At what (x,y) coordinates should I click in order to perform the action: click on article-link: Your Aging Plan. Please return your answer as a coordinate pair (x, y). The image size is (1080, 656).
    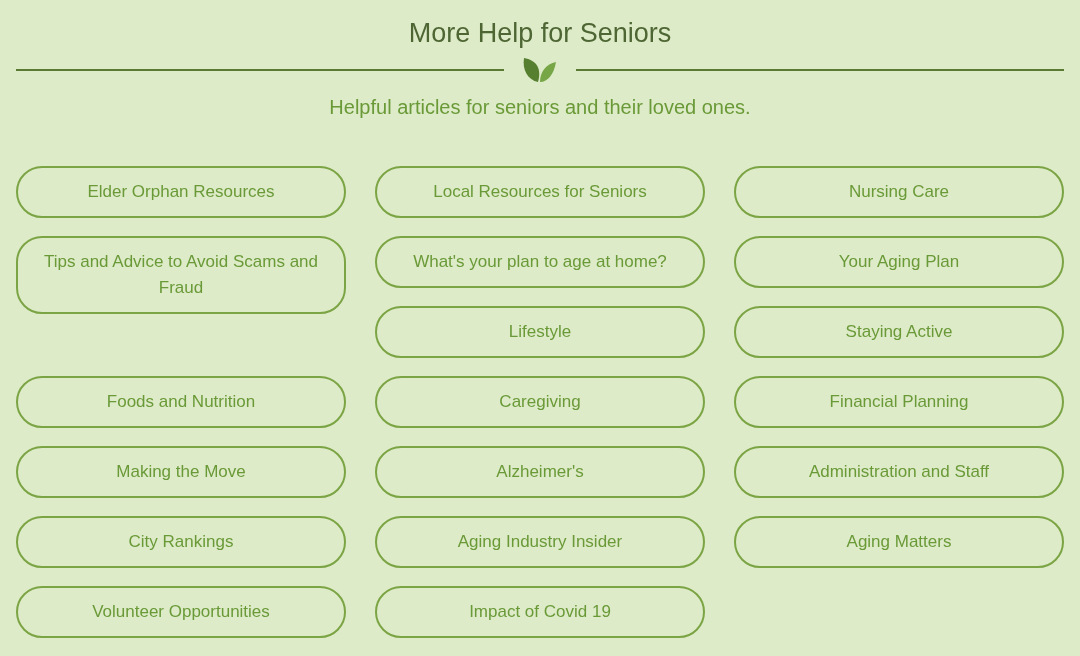
    Looking at the image, I should click on (899, 262).